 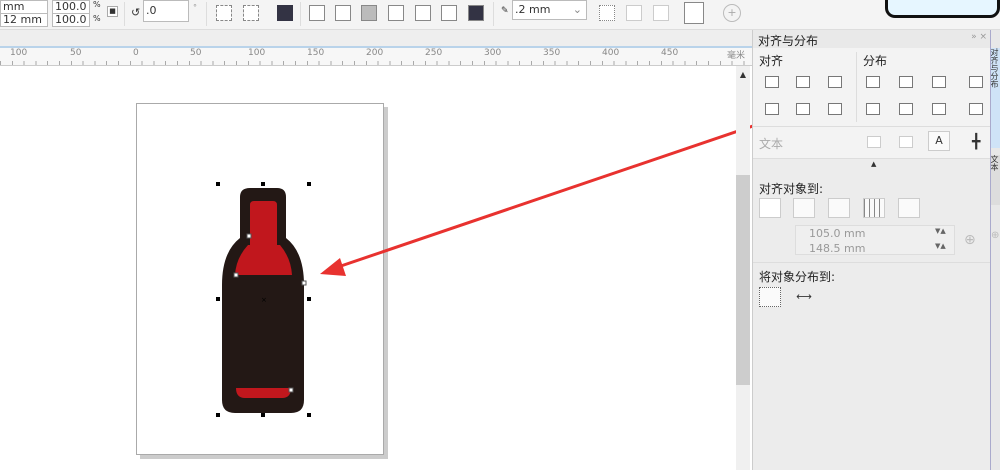 I want to click on docker-tabs: 对齐与分布 文本 ⊕, so click(x=995, y=250).